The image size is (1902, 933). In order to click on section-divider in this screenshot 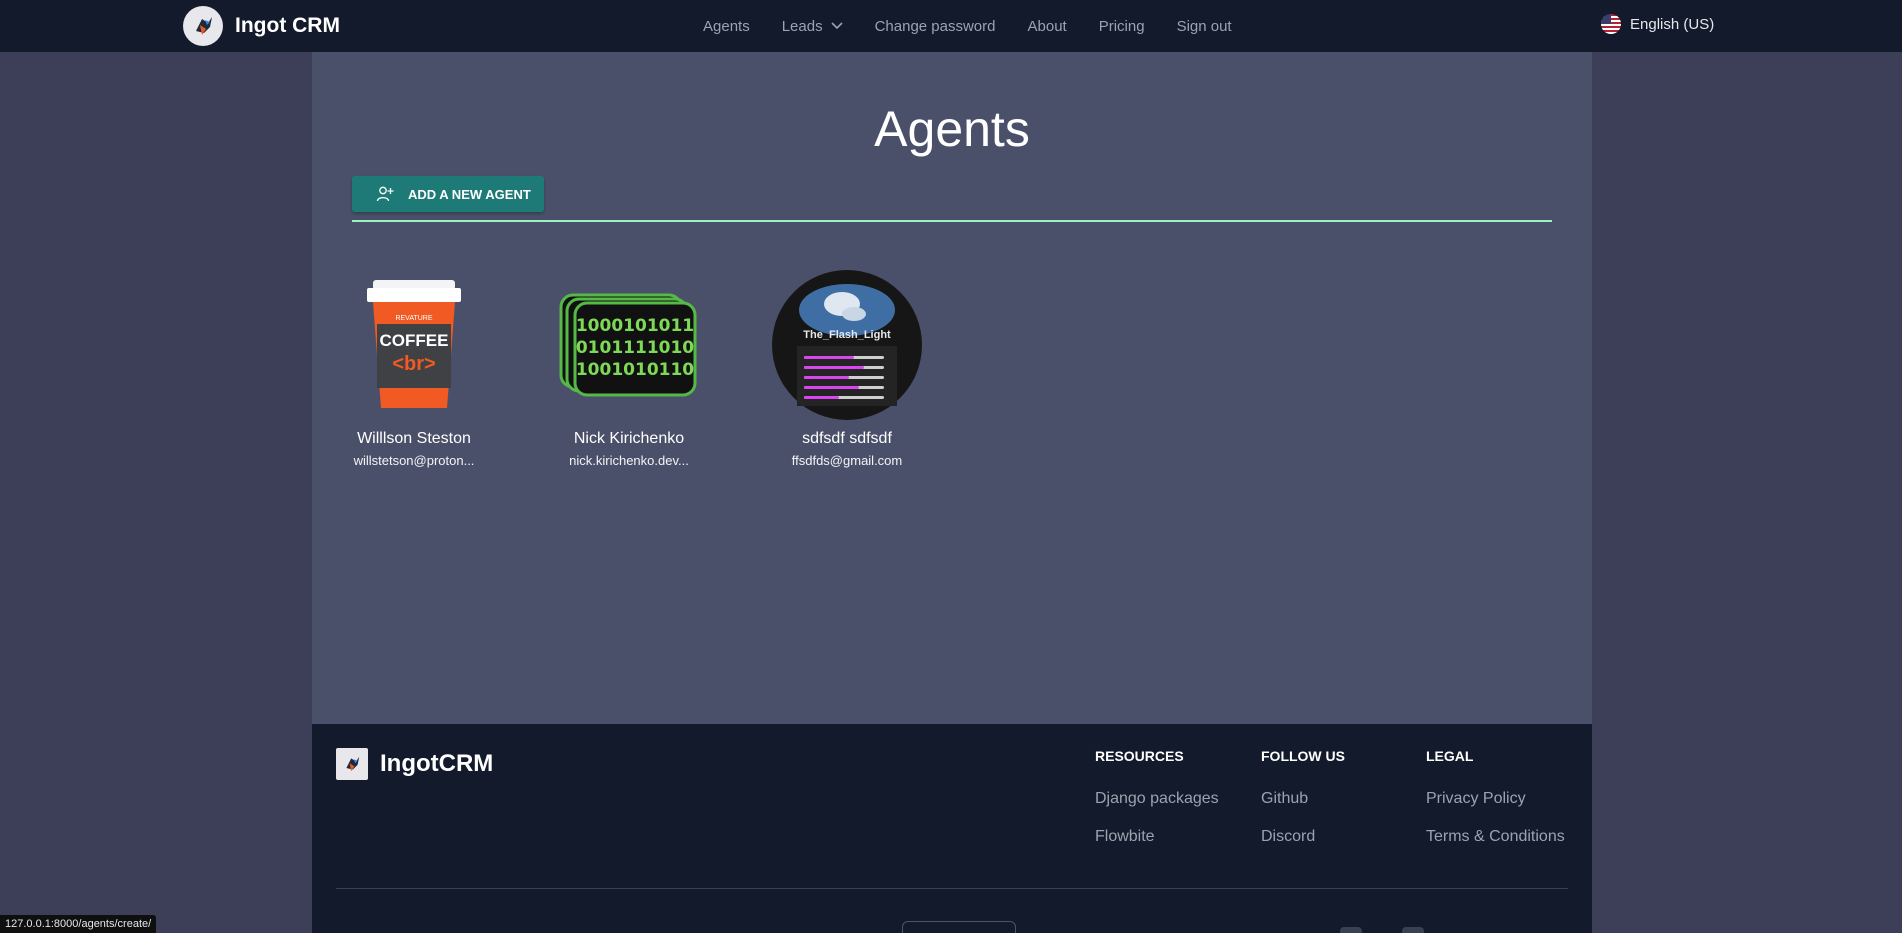, I will do `click(952, 221)`.